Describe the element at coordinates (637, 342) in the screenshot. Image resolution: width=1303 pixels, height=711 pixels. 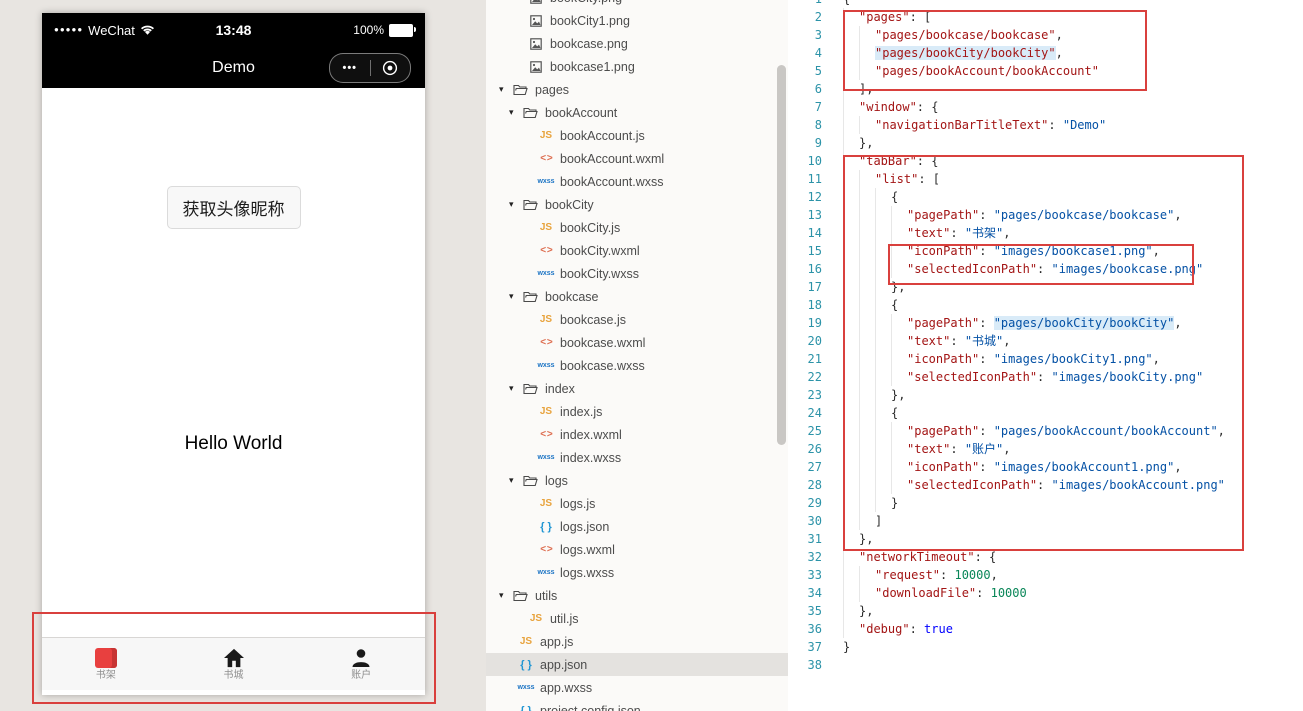
I see `tree-file-row: < > bookcase.wxml` at that location.